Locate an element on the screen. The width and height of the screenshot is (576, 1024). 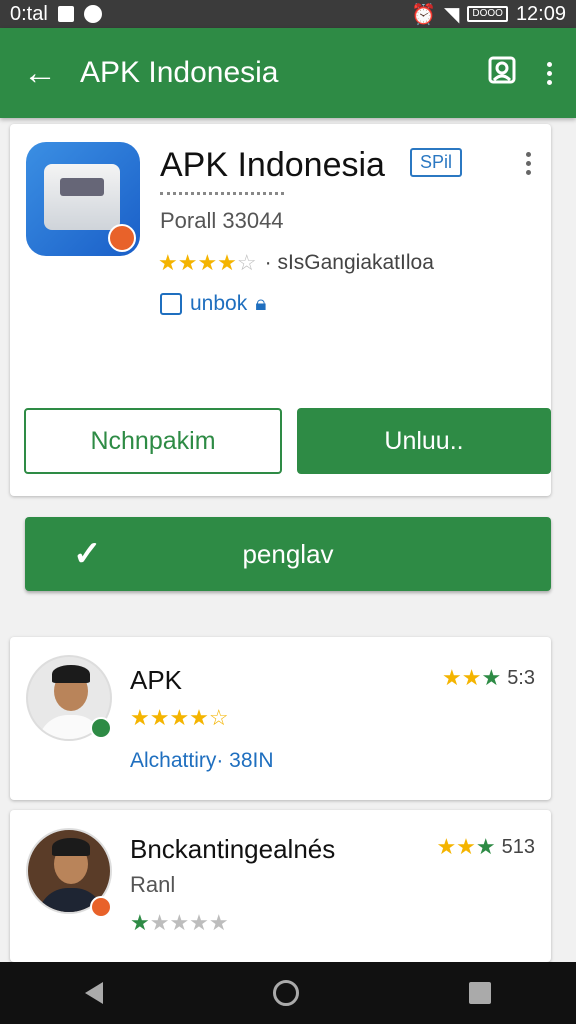
app-name: APK Indonesia is located at coordinates (272, 165).